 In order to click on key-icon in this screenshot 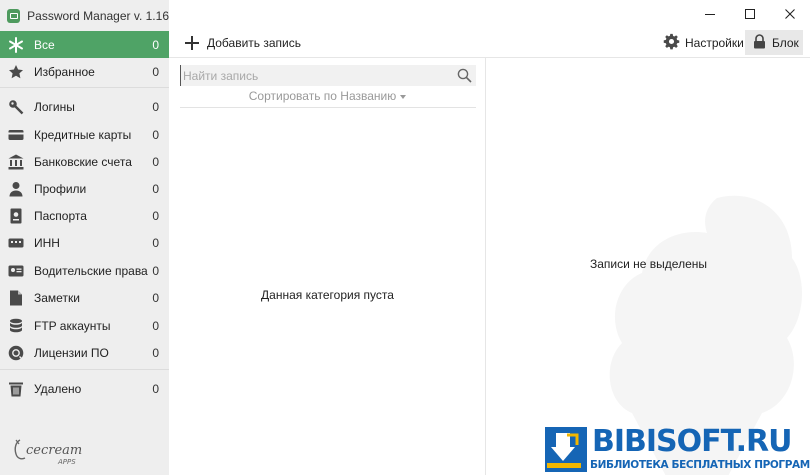, I will do `click(16, 107)`.